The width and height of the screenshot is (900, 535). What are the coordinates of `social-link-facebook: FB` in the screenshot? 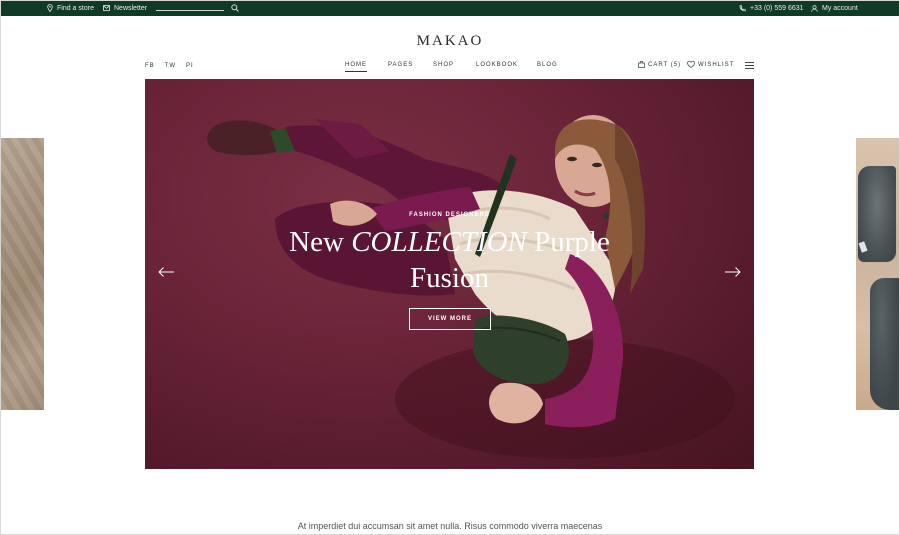 It's located at (150, 66).